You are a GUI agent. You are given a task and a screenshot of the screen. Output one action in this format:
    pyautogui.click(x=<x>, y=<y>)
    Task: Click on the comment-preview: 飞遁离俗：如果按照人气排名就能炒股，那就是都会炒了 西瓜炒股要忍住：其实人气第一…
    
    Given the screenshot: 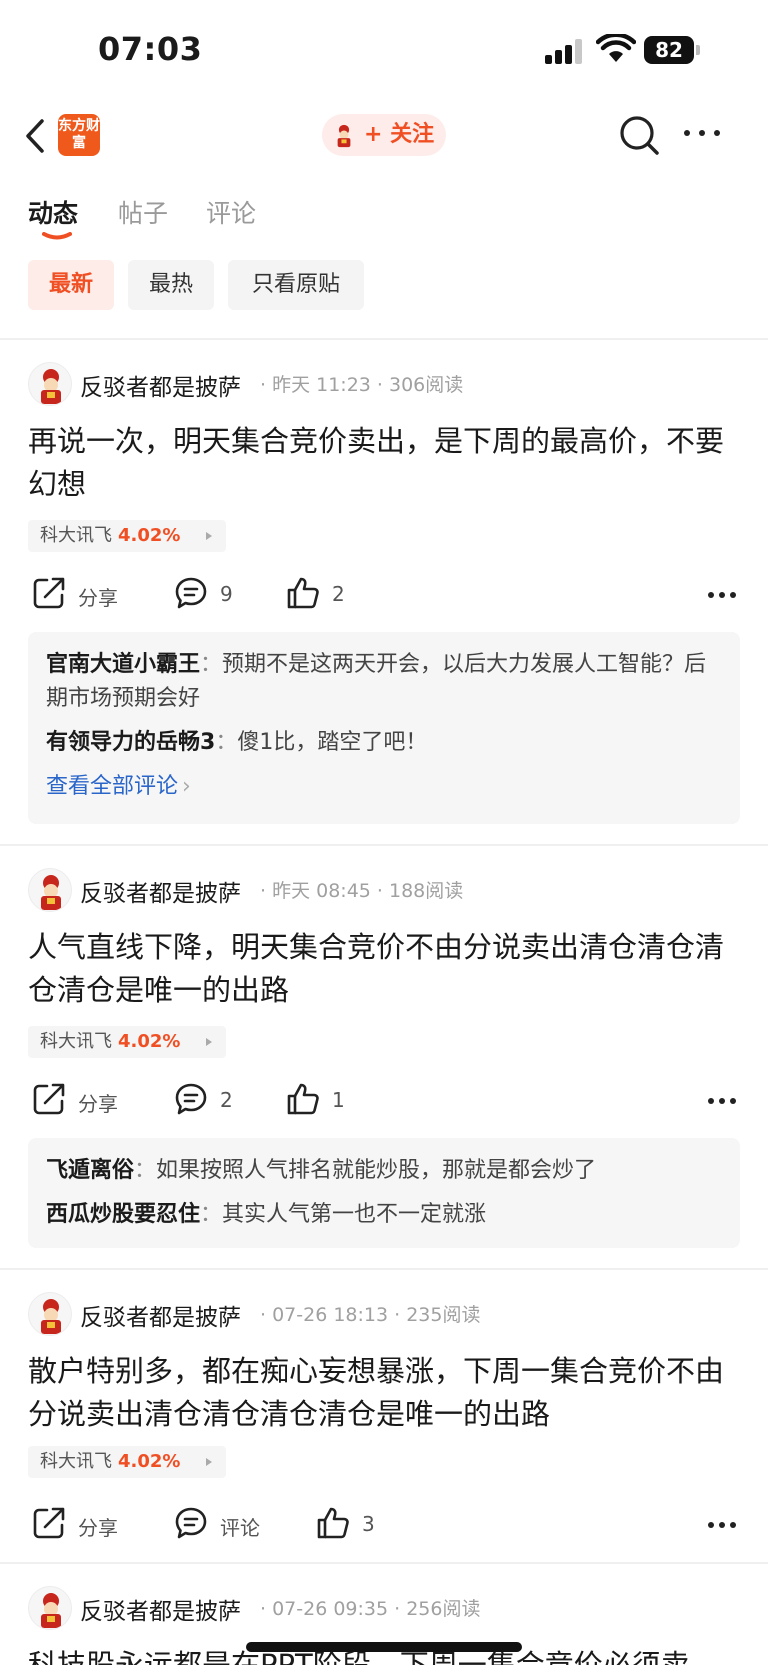 What is the action you would take?
    pyautogui.click(x=384, y=1193)
    